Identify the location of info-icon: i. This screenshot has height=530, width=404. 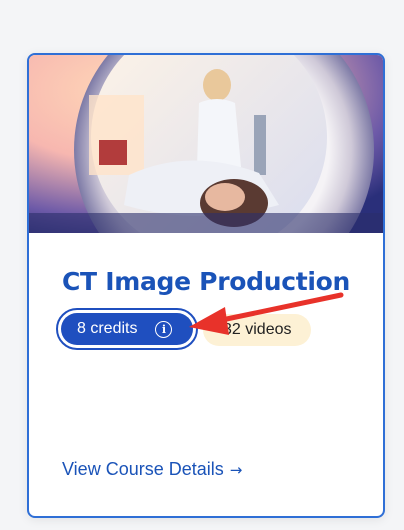
(164, 329).